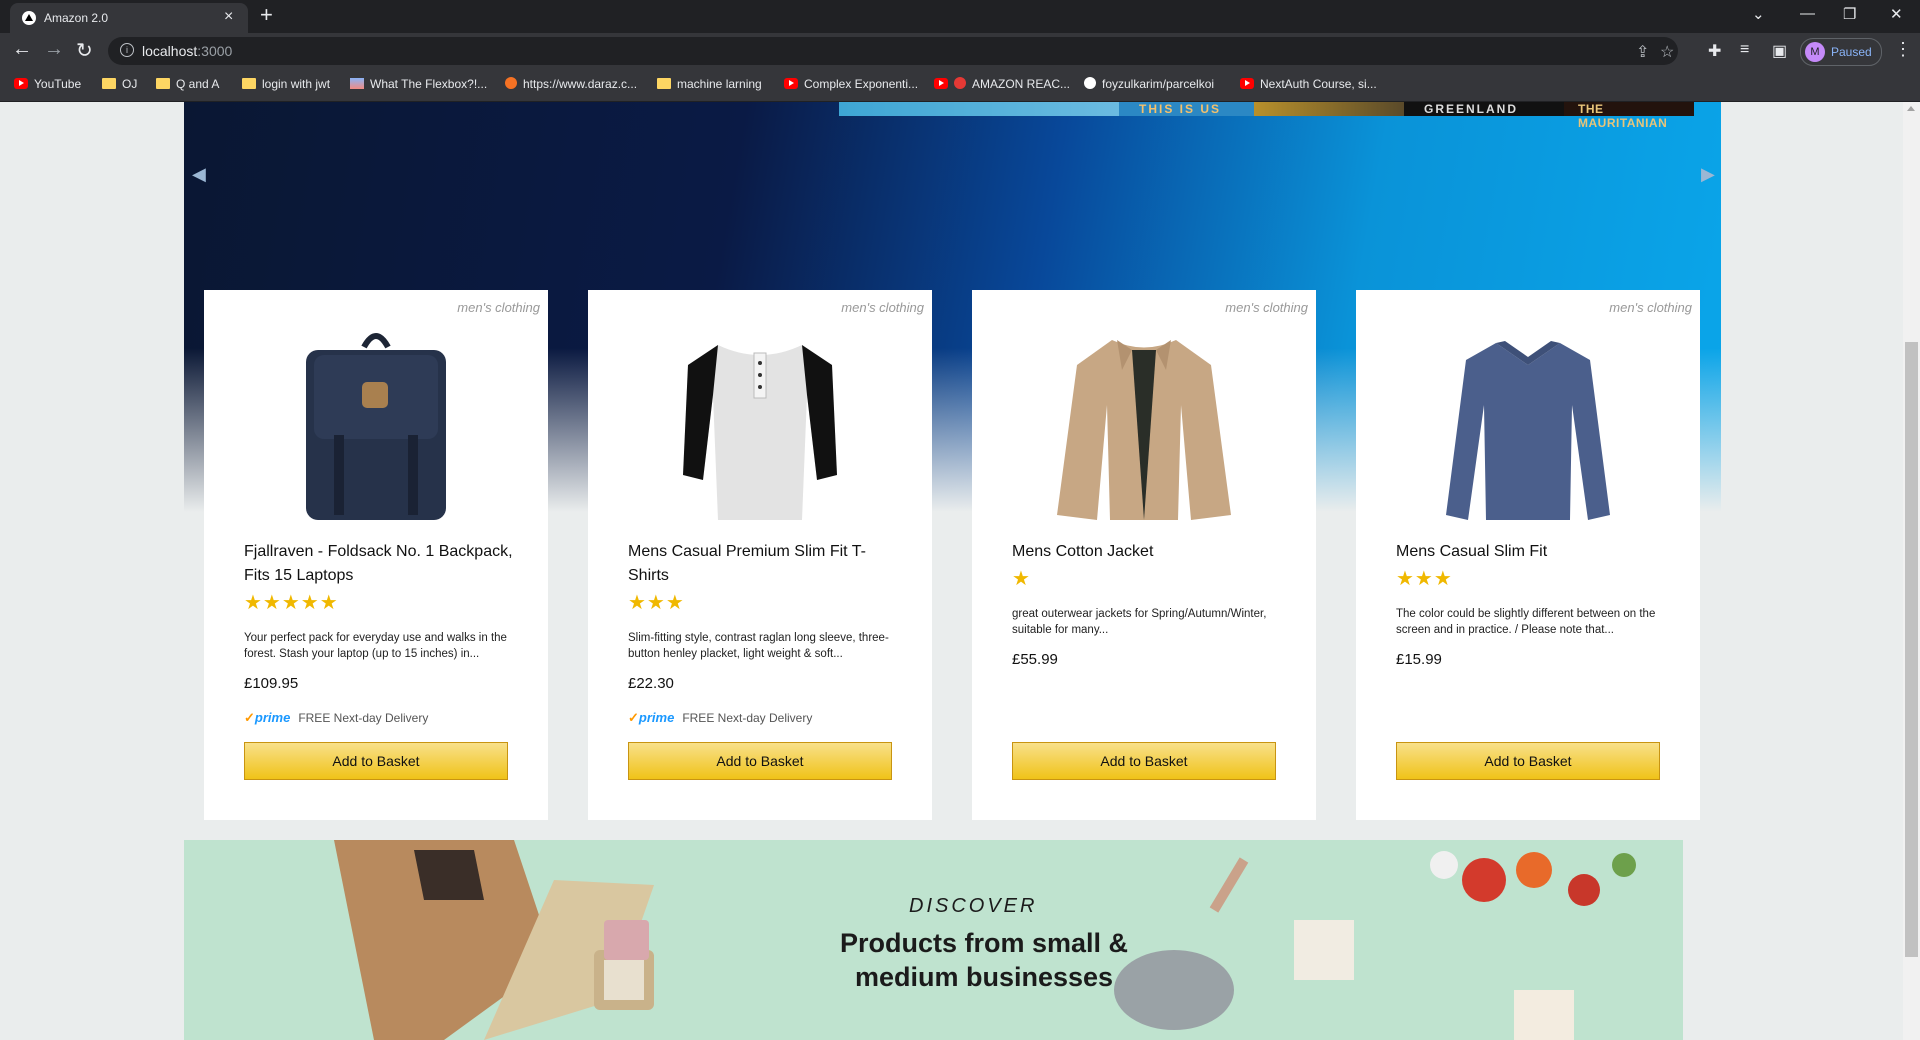  I want to click on product-title: Mens Casual Premium Slim Fit T-Shirts, so click(763, 564).